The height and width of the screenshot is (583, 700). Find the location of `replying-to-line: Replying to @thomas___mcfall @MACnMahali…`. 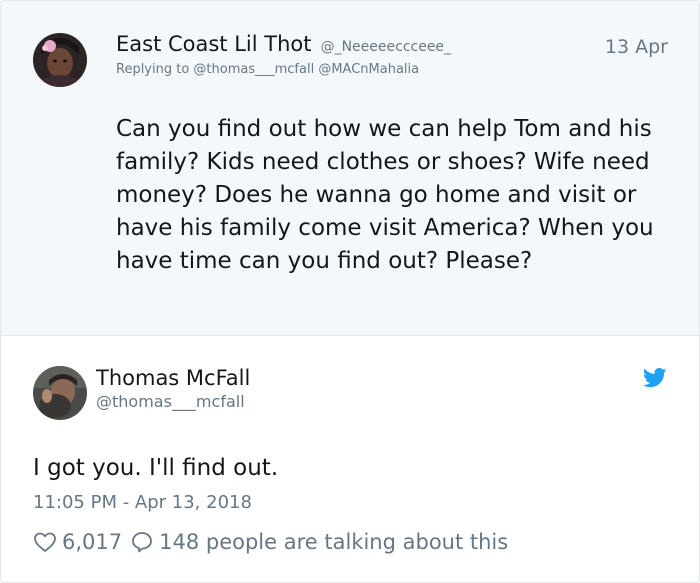

replying-to-line: Replying to @thomas___mcfall @MACnMahali… is located at coordinates (267, 69).